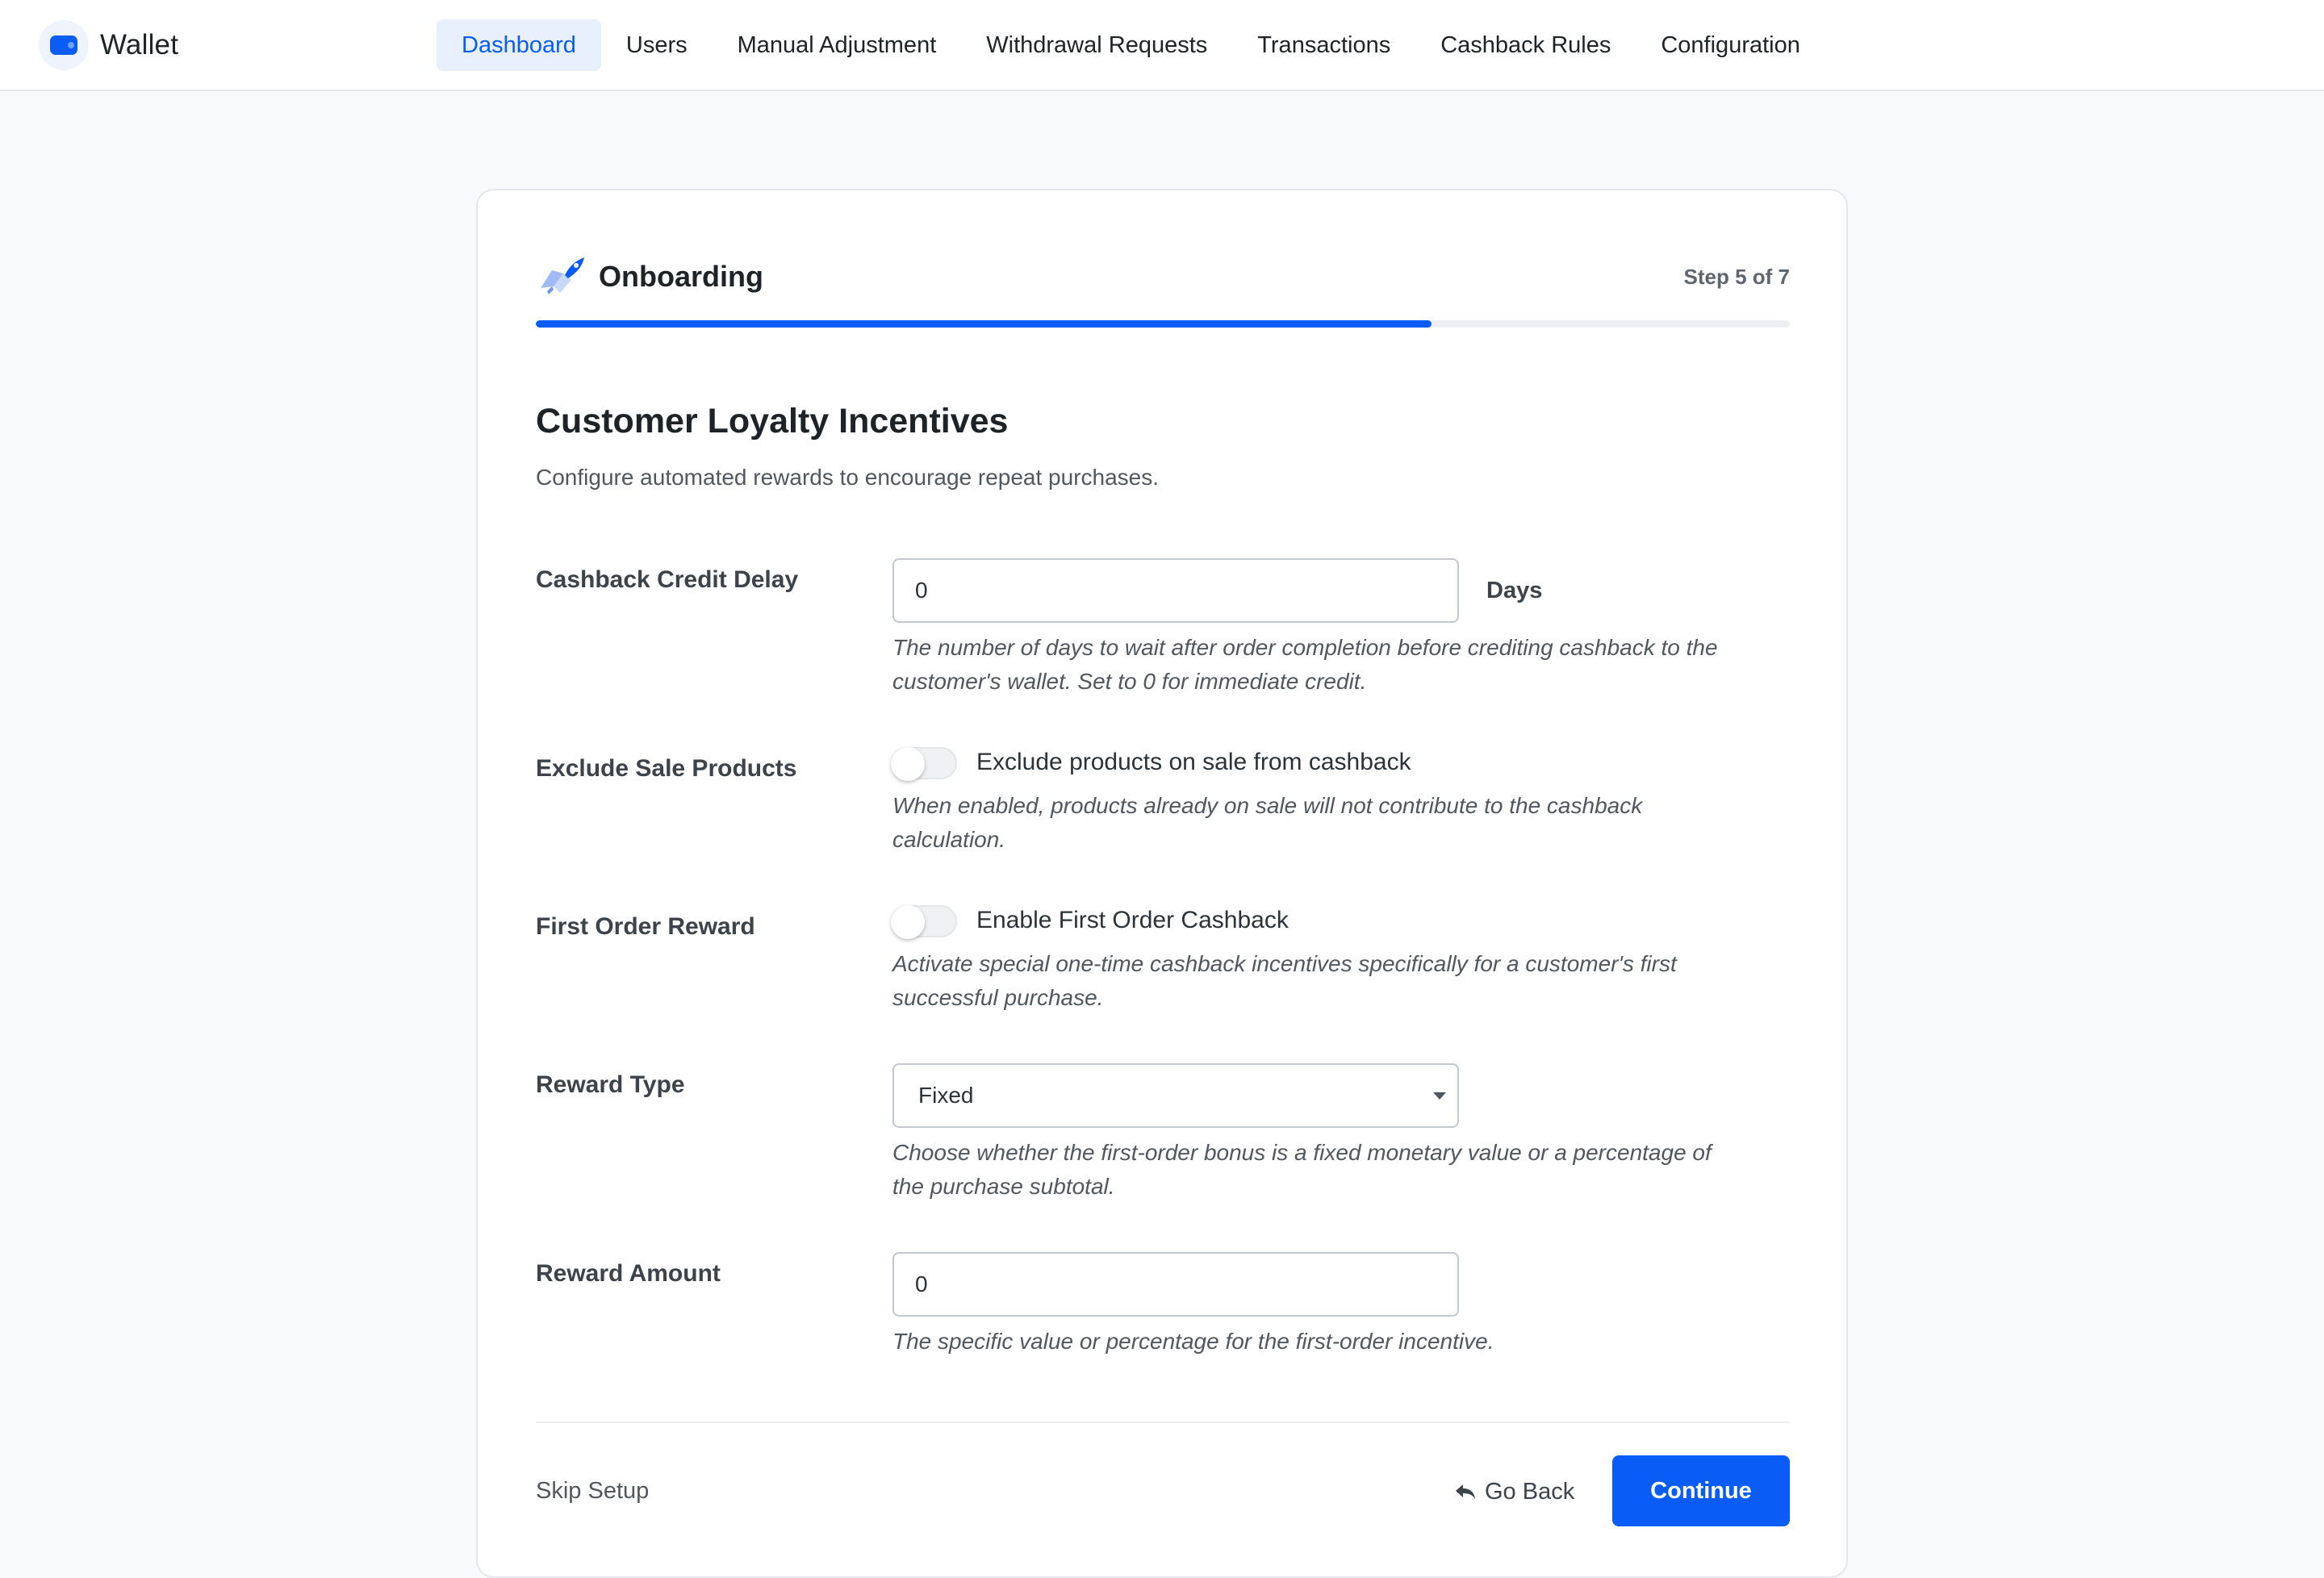 This screenshot has width=2324, height=1578. I want to click on footer-divider, so click(1163, 1422).